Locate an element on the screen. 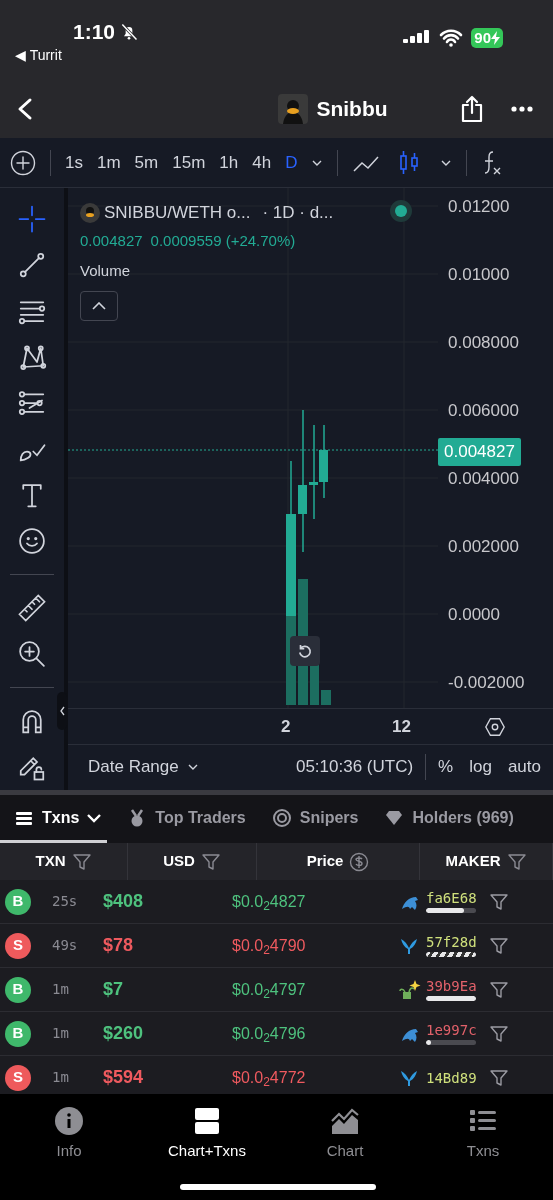 This screenshot has height=1200, width=553. snipers-tab: Snipers is located at coordinates (315, 819).